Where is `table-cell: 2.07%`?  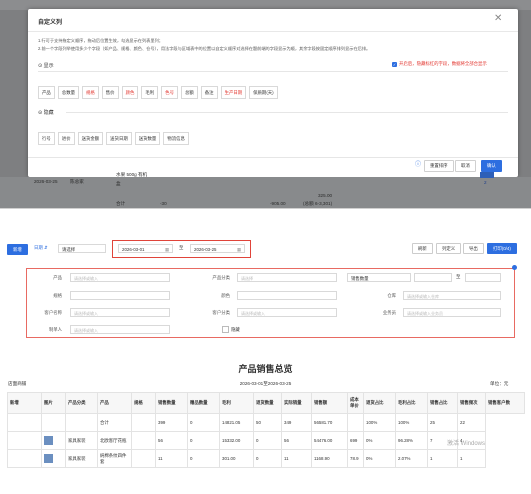 table-cell: 2.07% is located at coordinates (411, 458).